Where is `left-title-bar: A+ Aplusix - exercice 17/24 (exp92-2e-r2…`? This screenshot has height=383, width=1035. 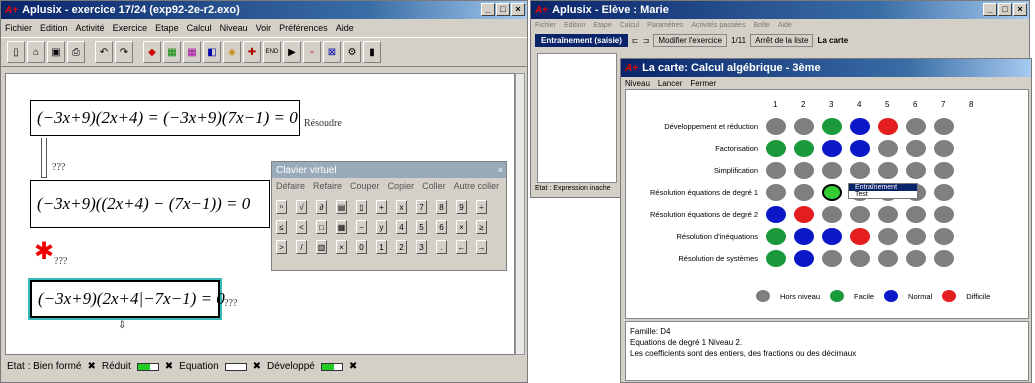
left-title-bar: A+ Aplusix - exercice 17/24 (exp92-2e-r2… is located at coordinates (264, 10).